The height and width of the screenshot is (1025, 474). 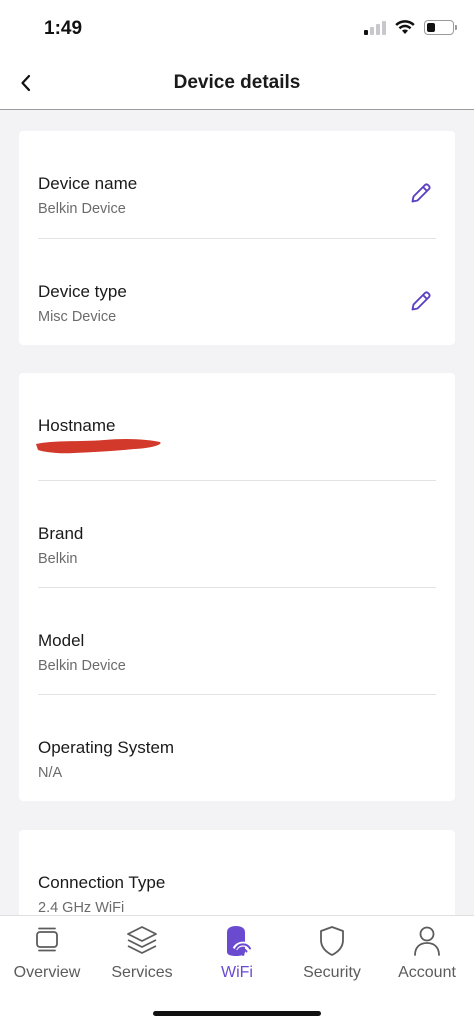 I want to click on model-label: Model, so click(x=61, y=640).